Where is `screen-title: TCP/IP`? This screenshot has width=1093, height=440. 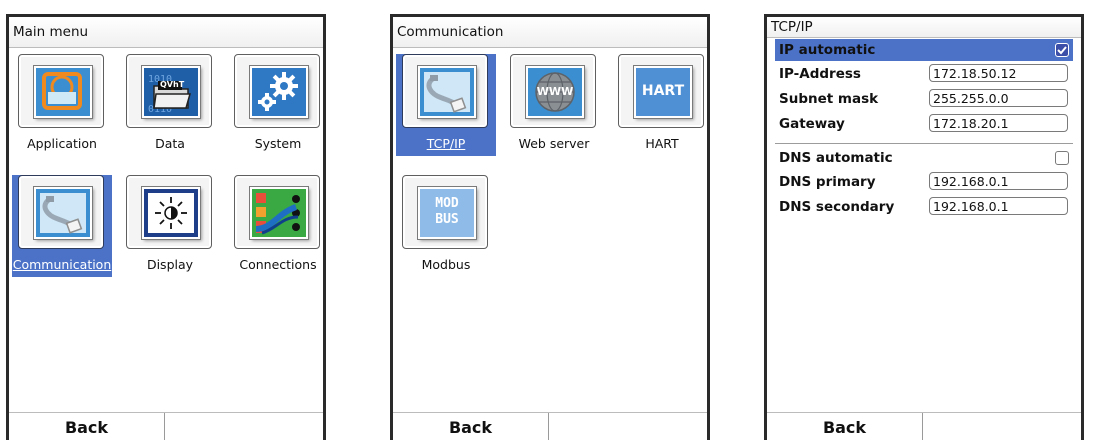
screen-title: TCP/IP is located at coordinates (924, 27).